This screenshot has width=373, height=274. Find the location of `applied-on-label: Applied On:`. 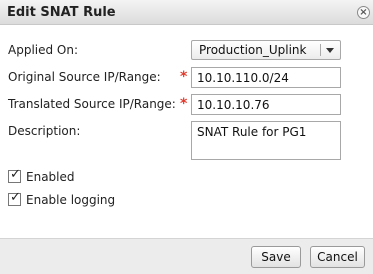

applied-on-label: Applied On: is located at coordinates (43, 50).